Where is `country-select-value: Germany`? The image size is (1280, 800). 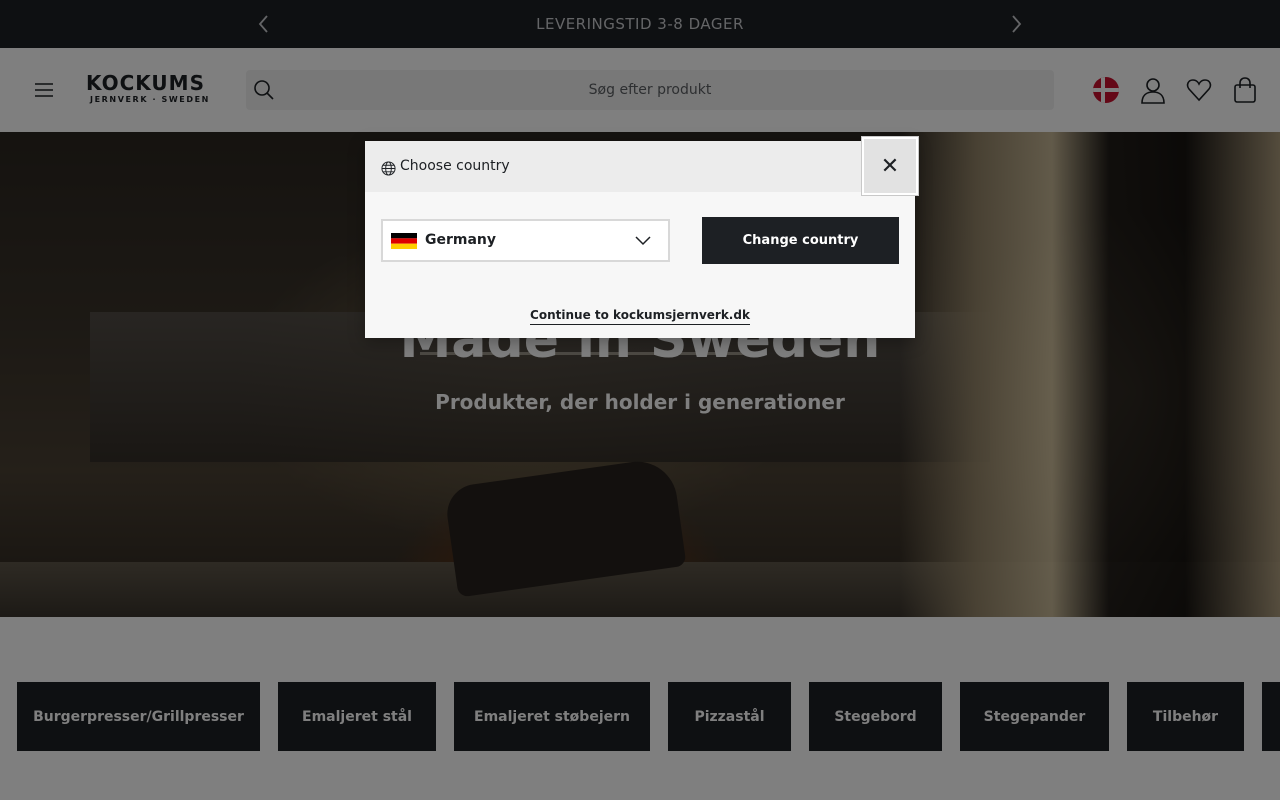
country-select-value: Germany is located at coordinates (461, 240).